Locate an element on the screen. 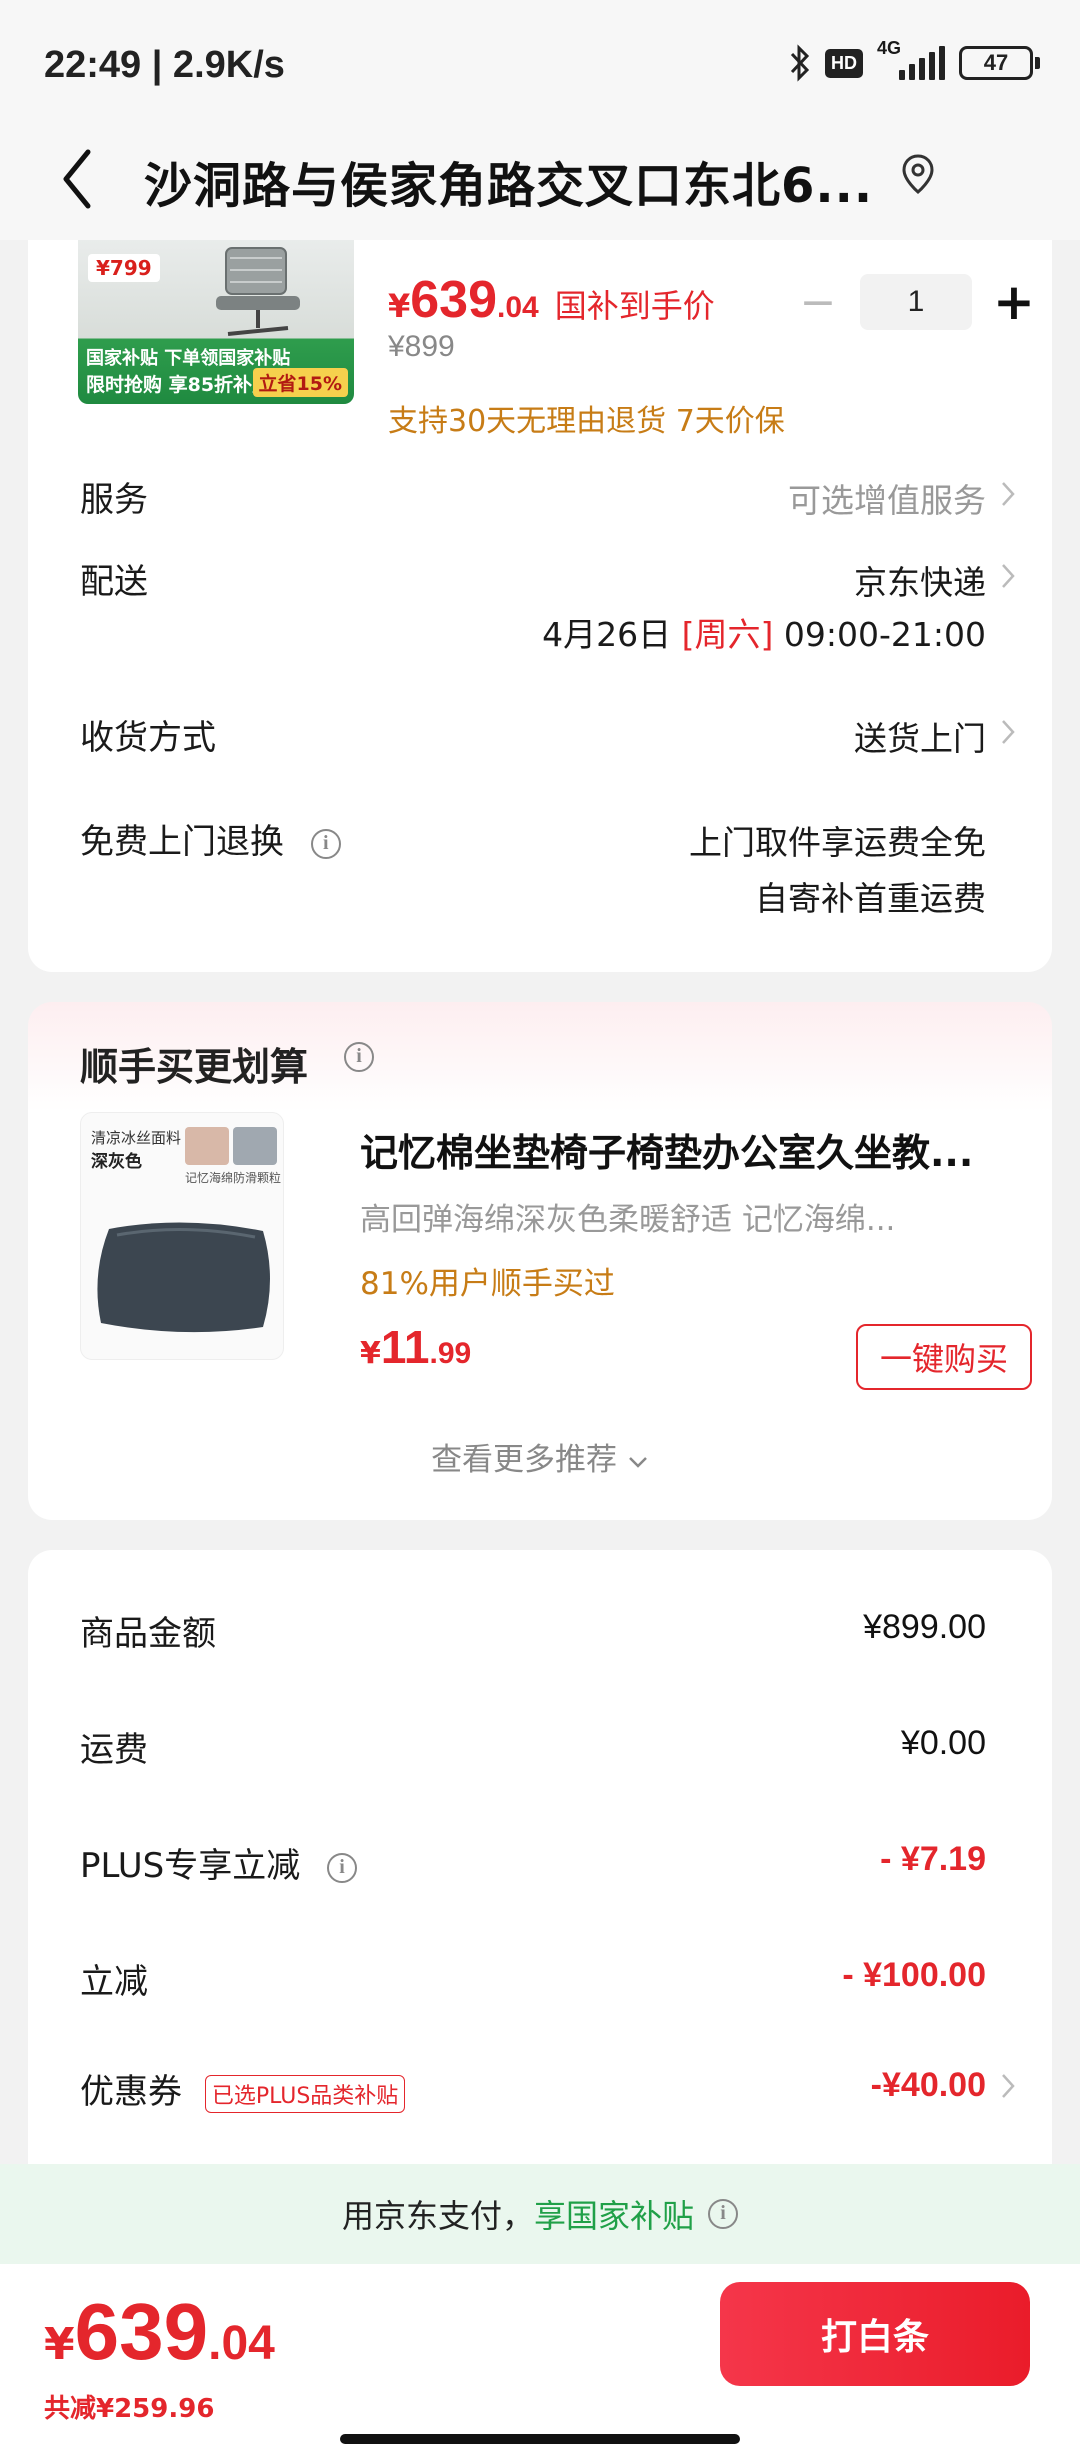 This screenshot has height=2460, width=1080. product-image-badge: ¥799 is located at coordinates (124, 268).